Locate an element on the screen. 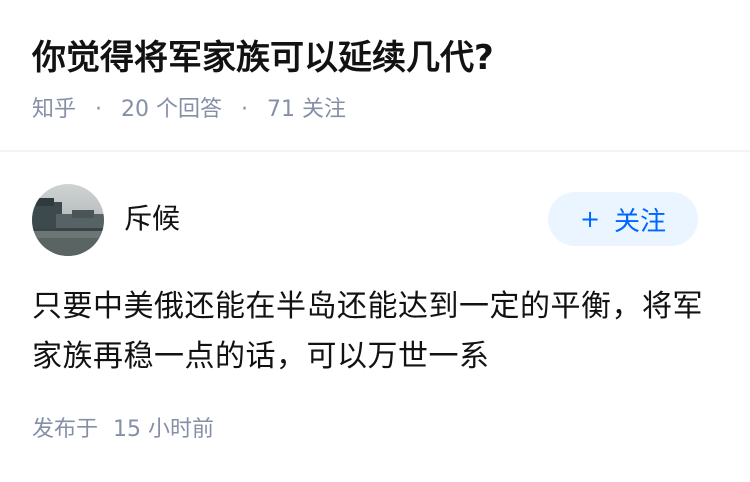 The height and width of the screenshot is (482, 750). posted-label: 发布于 is located at coordinates (65, 429).